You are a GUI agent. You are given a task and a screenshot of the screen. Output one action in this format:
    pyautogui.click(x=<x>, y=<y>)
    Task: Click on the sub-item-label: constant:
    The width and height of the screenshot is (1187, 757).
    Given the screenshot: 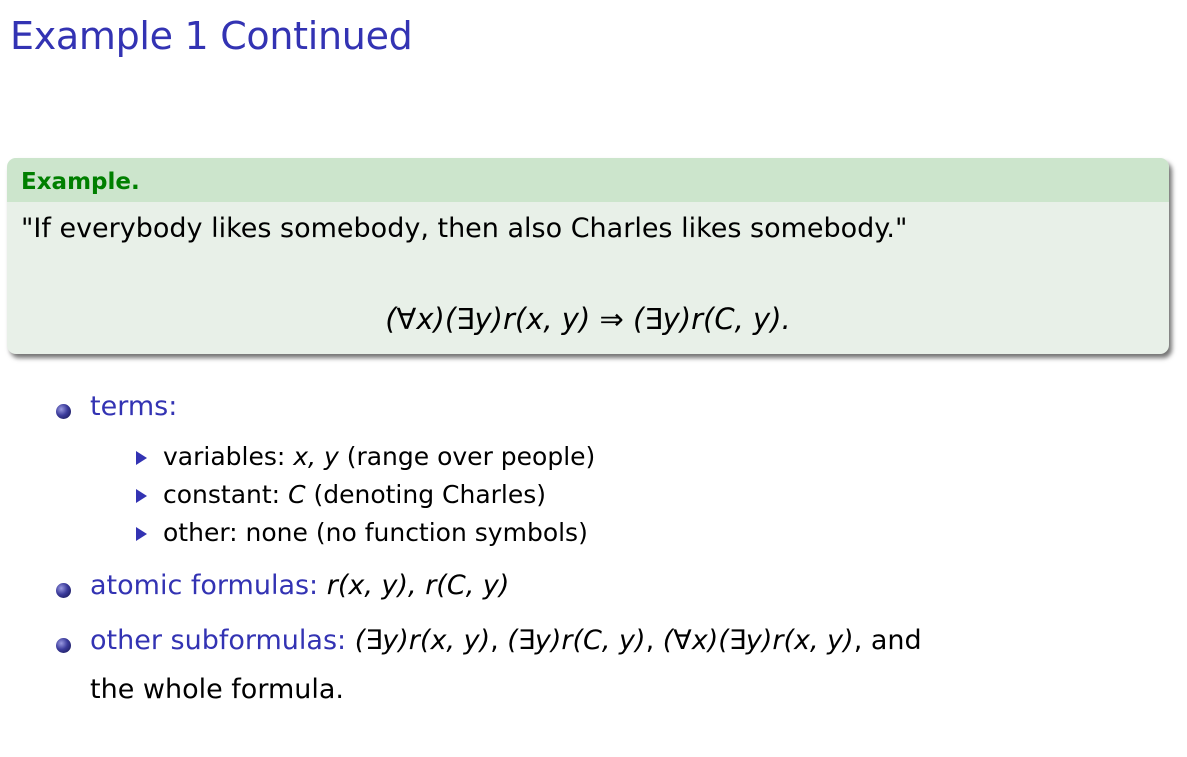 What is the action you would take?
    pyautogui.click(x=222, y=494)
    